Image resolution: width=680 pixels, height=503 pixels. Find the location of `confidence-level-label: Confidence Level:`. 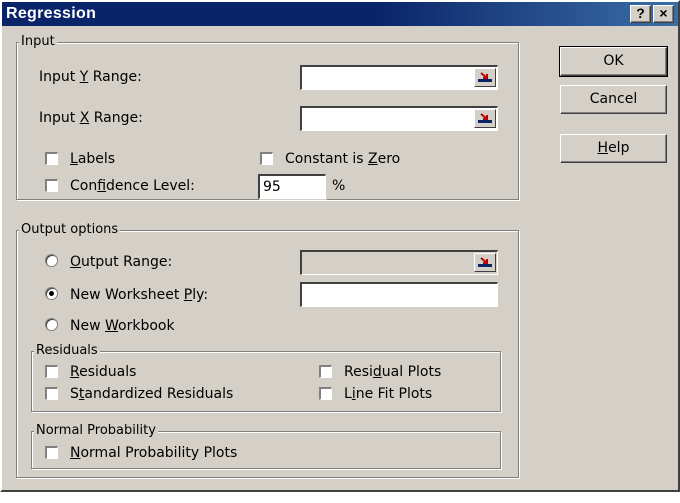

confidence-level-label: Confidence Level: is located at coordinates (132, 186).